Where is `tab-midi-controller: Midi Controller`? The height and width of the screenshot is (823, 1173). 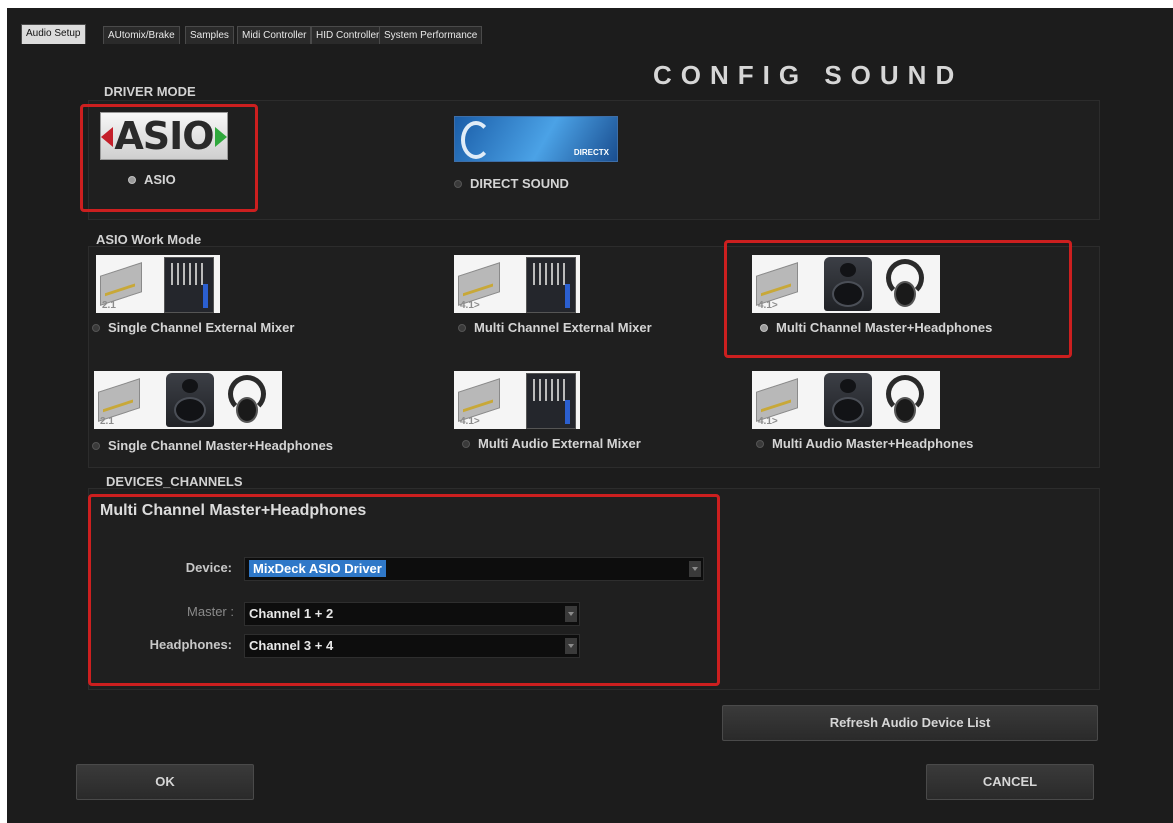 tab-midi-controller: Midi Controller is located at coordinates (274, 35).